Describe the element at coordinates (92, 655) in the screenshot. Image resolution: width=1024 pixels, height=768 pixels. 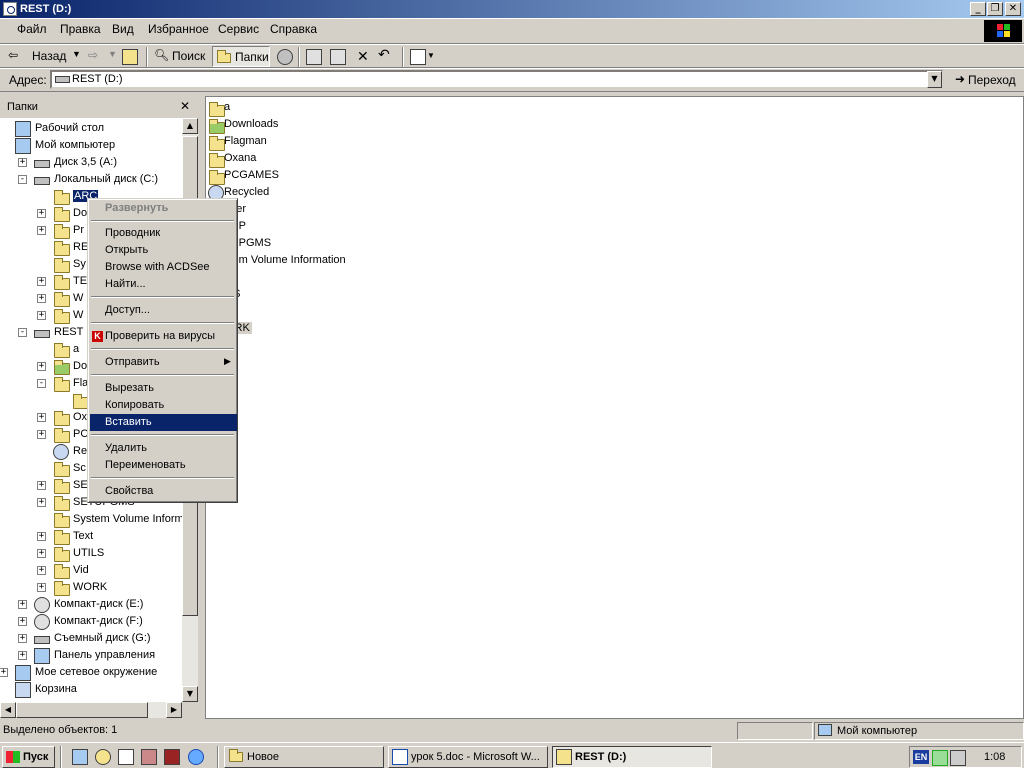
I see `tree-item: + Панель управления` at that location.